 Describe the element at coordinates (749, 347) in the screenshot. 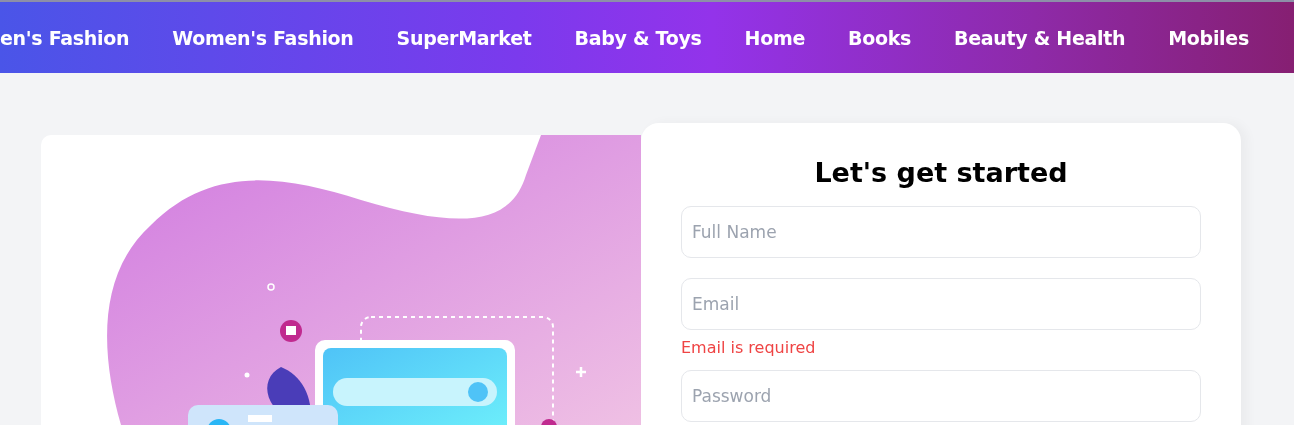

I see `error-message: Email is required` at that location.